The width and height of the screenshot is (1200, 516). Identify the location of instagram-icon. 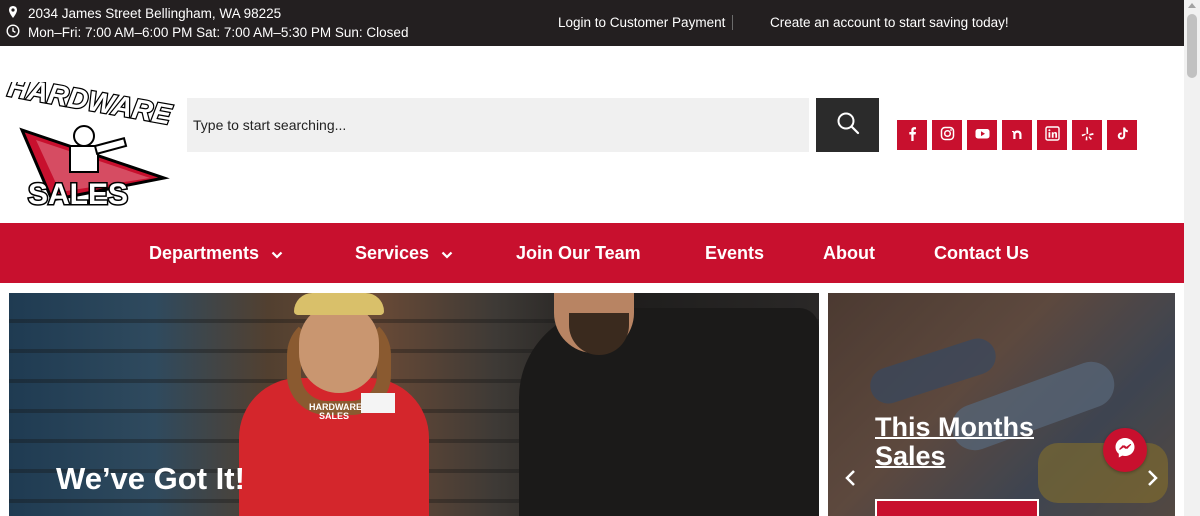
(947, 135).